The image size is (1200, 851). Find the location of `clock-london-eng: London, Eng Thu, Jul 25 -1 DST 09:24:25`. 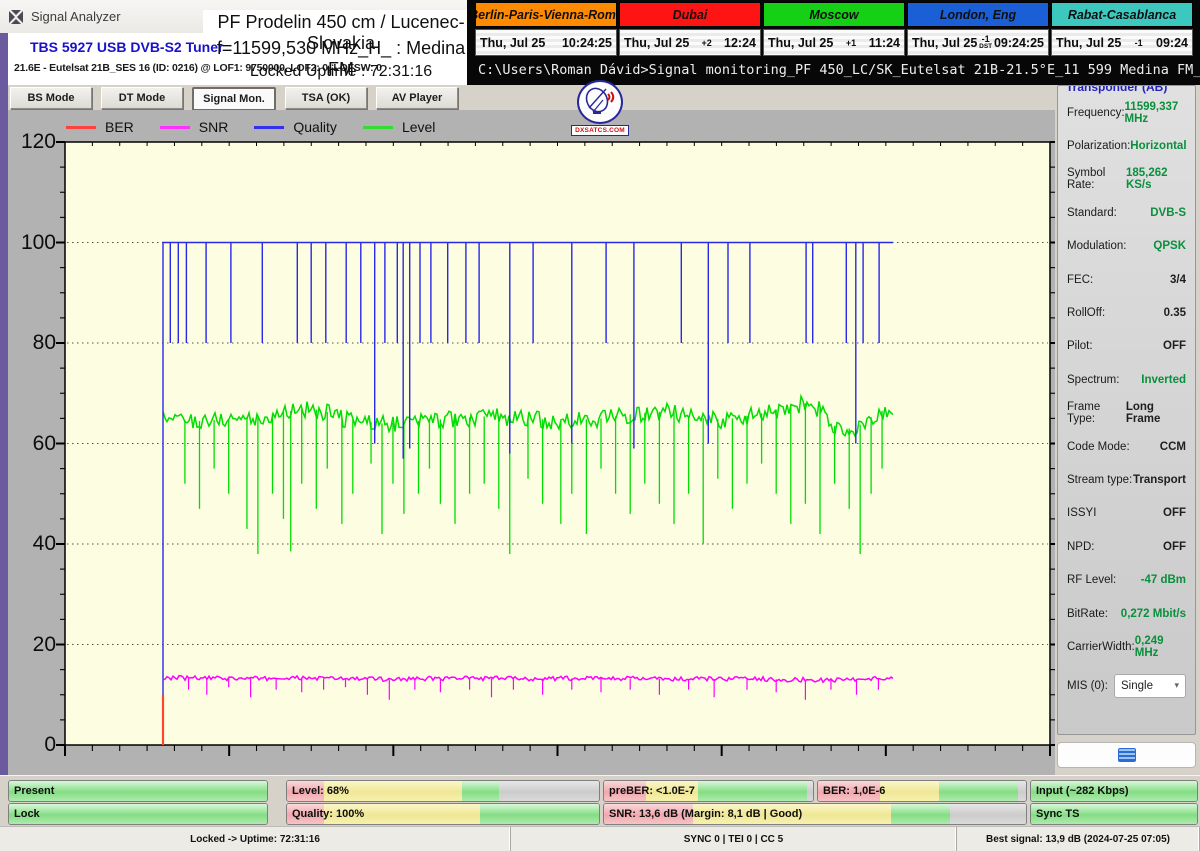

clock-london-eng: London, Eng Thu, Jul 25 -1 DST 09:24:25 is located at coordinates (978, 29).